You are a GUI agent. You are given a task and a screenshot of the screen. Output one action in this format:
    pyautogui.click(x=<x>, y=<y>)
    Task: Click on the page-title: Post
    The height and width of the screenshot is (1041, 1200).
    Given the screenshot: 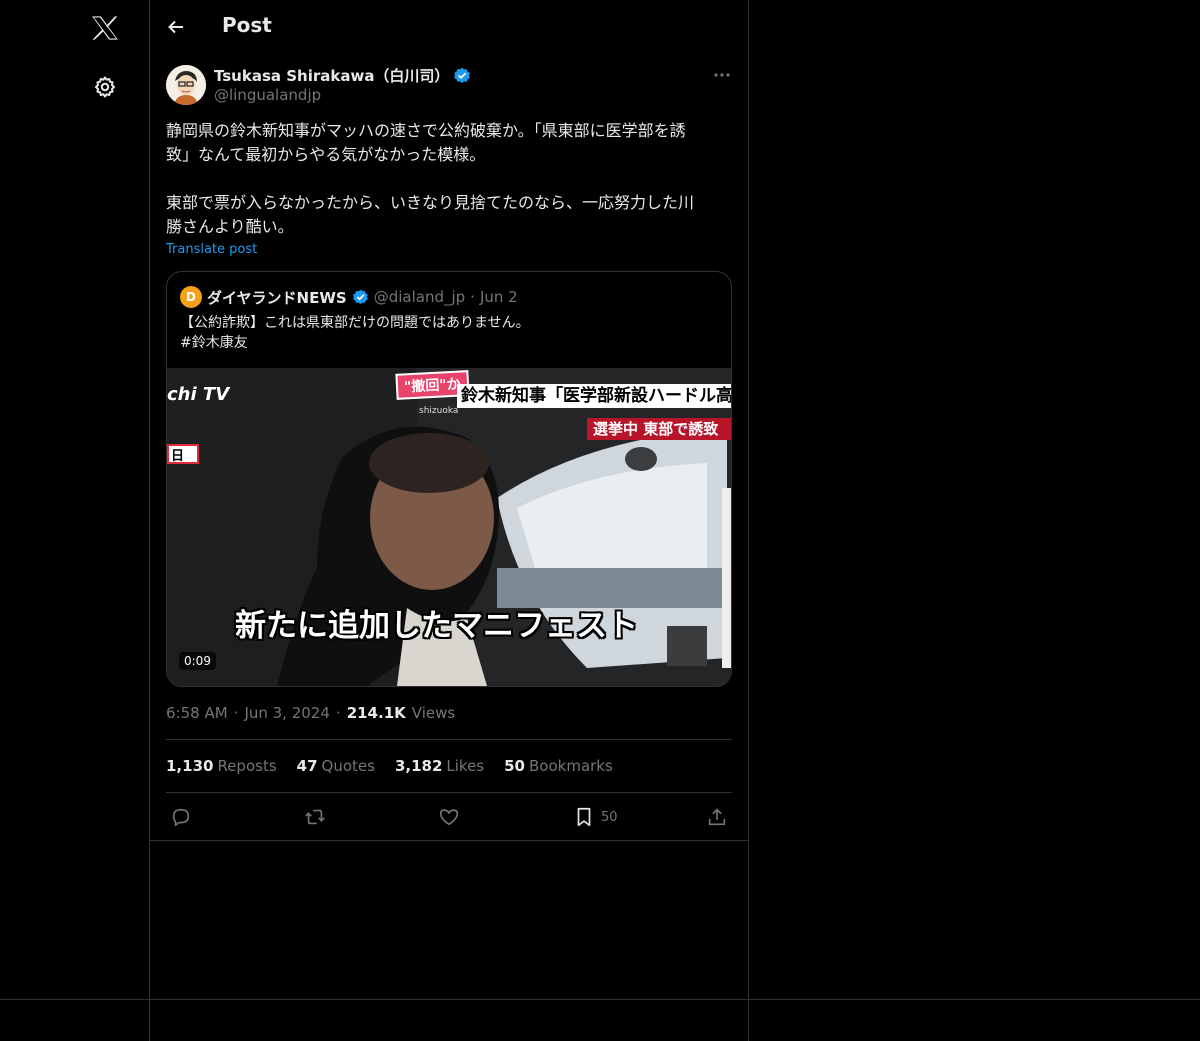 What is the action you would take?
    pyautogui.click(x=247, y=25)
    